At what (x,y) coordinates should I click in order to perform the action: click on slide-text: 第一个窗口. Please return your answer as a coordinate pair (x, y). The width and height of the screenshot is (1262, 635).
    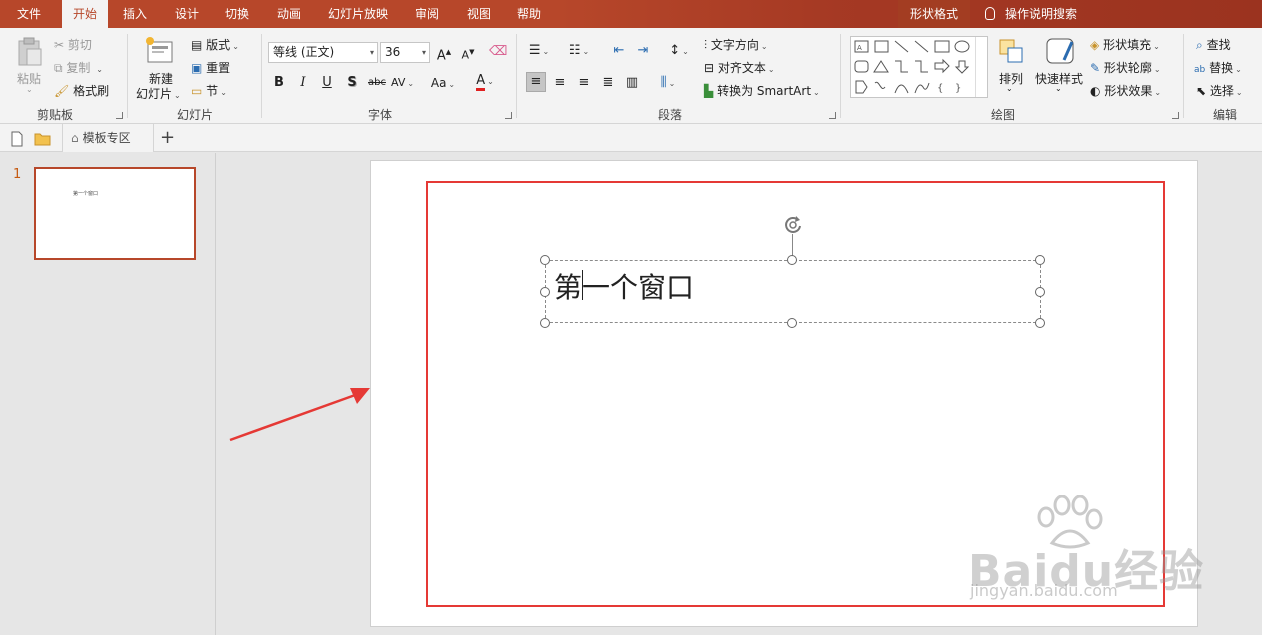
    Looking at the image, I should click on (624, 287).